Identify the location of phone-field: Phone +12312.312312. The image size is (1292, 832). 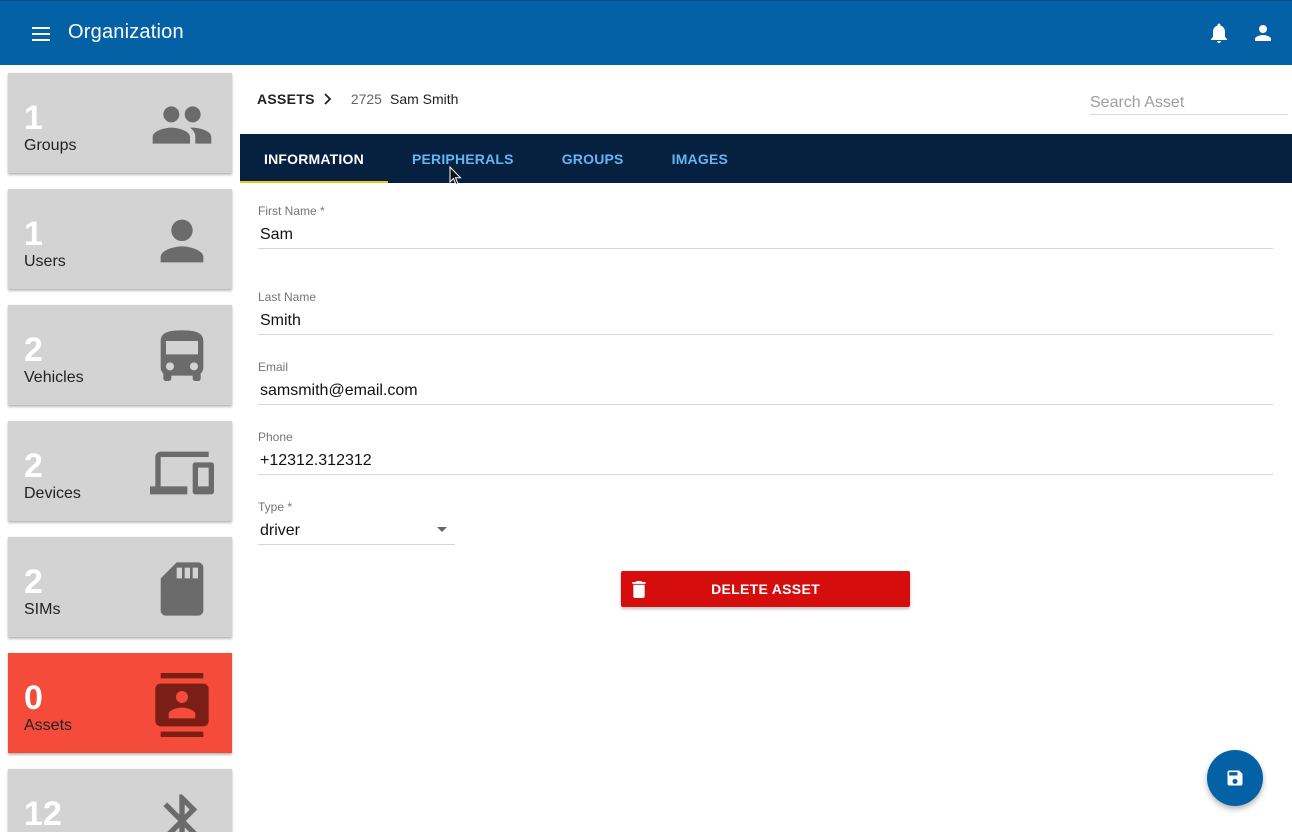
(765, 452).